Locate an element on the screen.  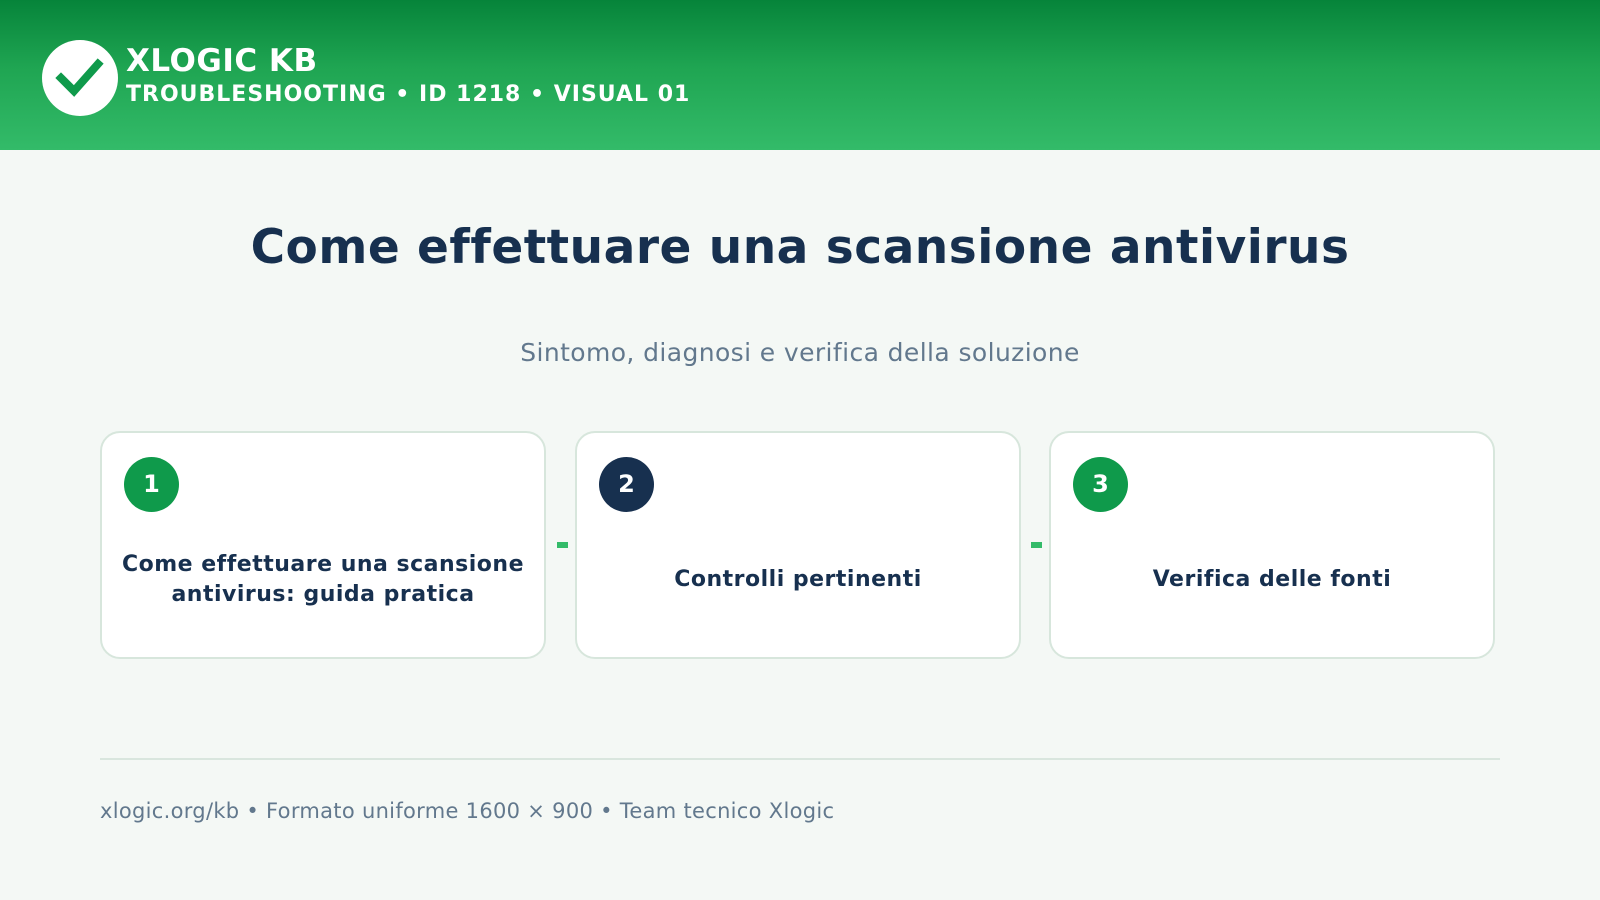
step-card-3: 3 Verifica delle fonti is located at coordinates (1272, 545).